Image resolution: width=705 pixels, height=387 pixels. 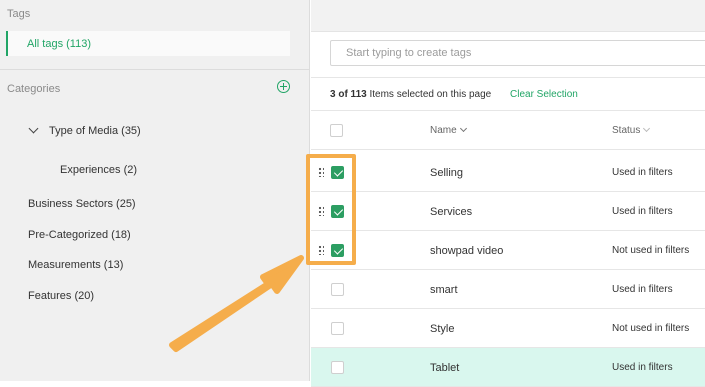 I want to click on tags-heading: Tags, so click(x=19, y=14).